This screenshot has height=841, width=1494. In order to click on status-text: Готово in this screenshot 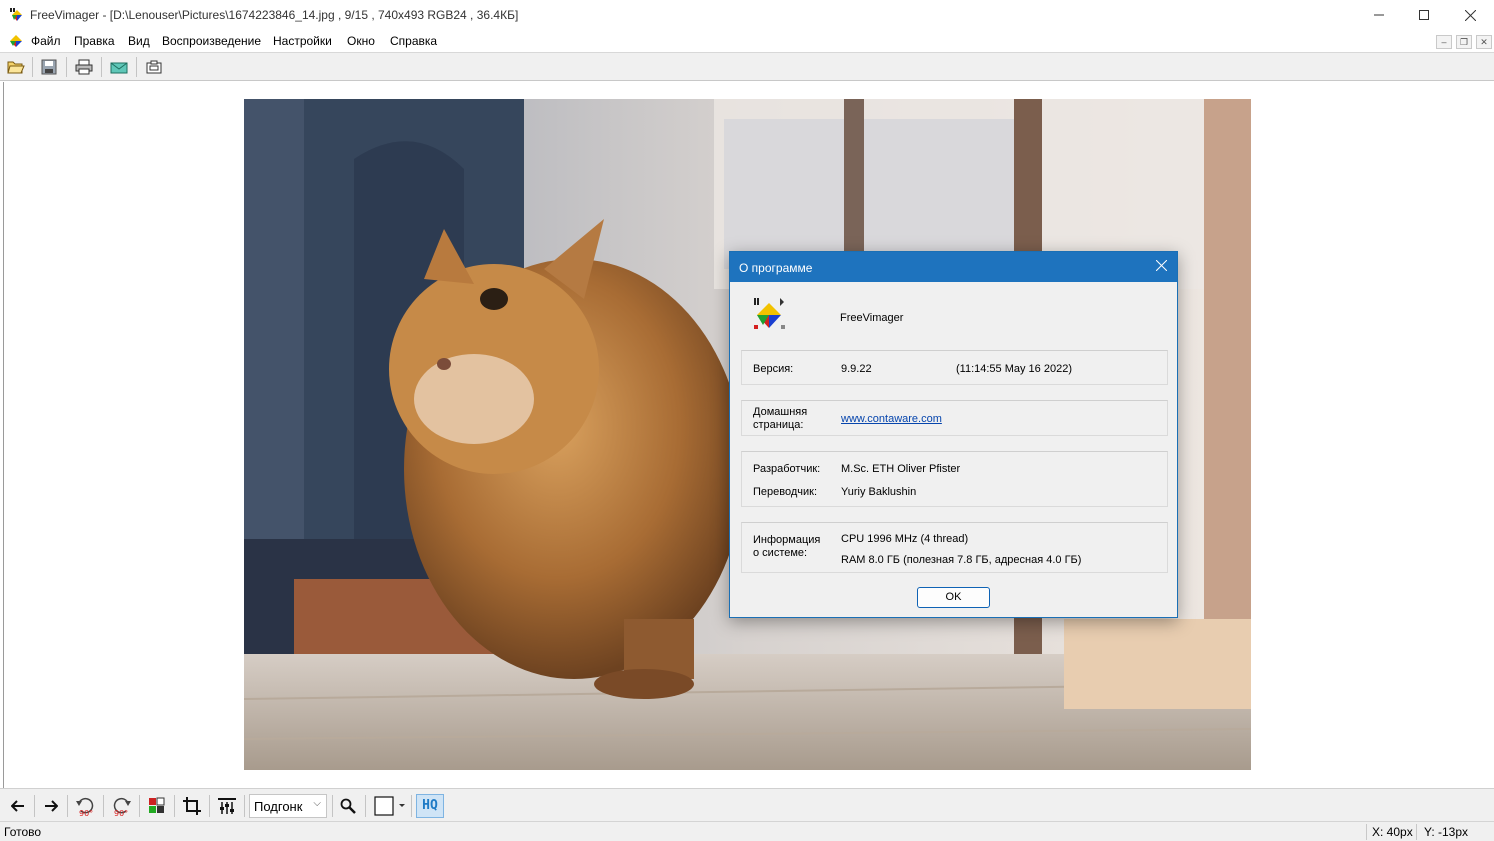, I will do `click(23, 832)`.